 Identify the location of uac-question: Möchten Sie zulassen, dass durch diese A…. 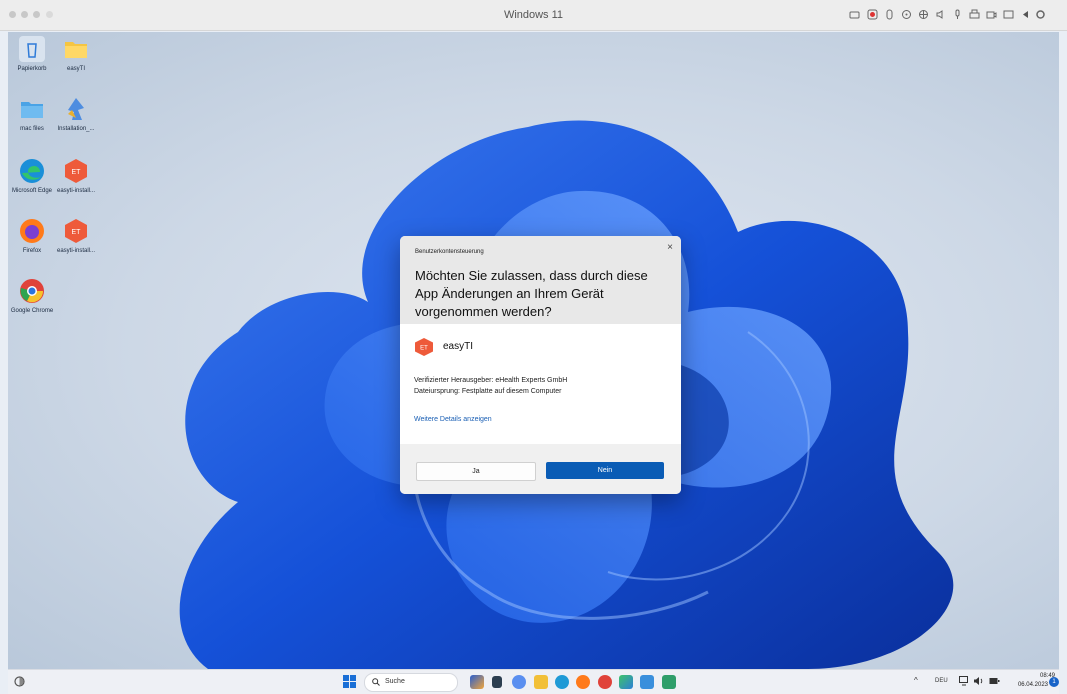
(531, 293).